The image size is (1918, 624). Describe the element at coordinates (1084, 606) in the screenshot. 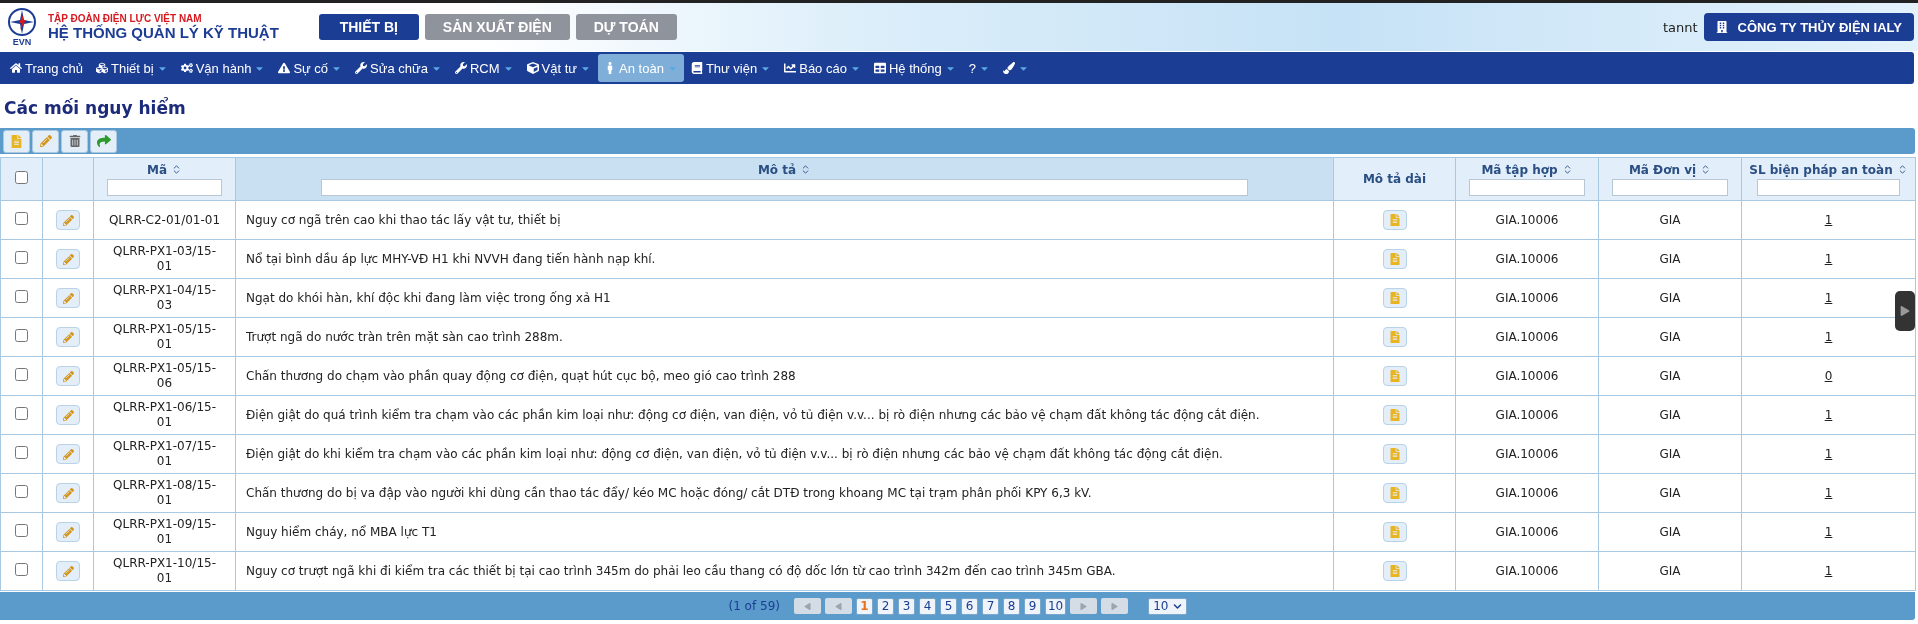

I see `next-page-button` at that location.